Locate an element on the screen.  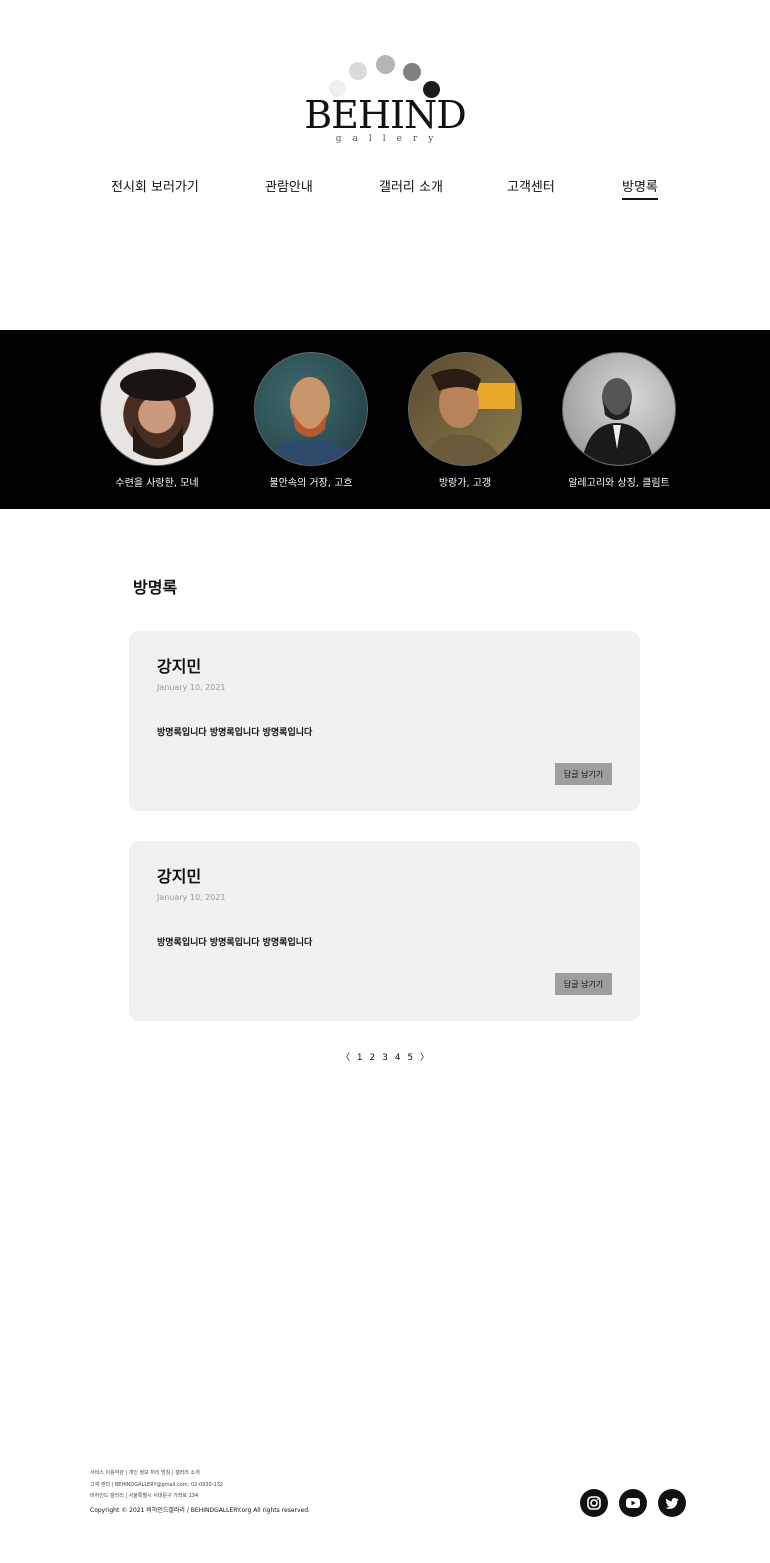
footer-address: 비하인드 갤러리 | 서울특별시 서대문구 가좌로 134 is located at coordinates (144, 1496).